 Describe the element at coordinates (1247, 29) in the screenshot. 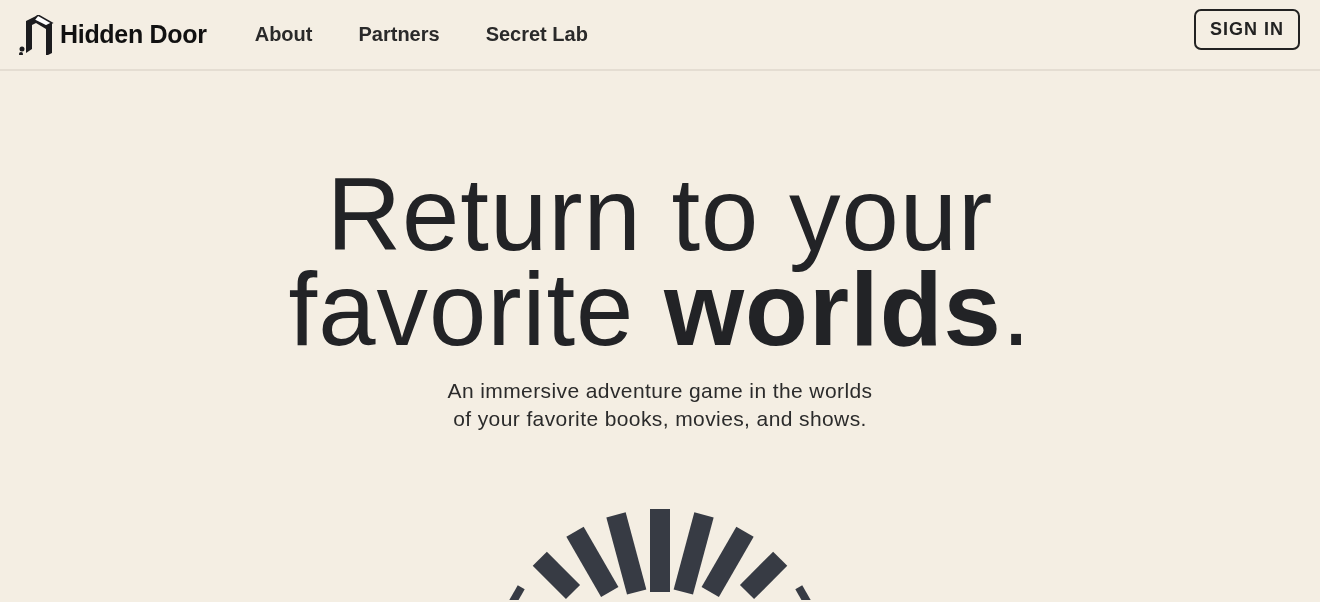

I see `sign-in-button: SIGN IN` at that location.